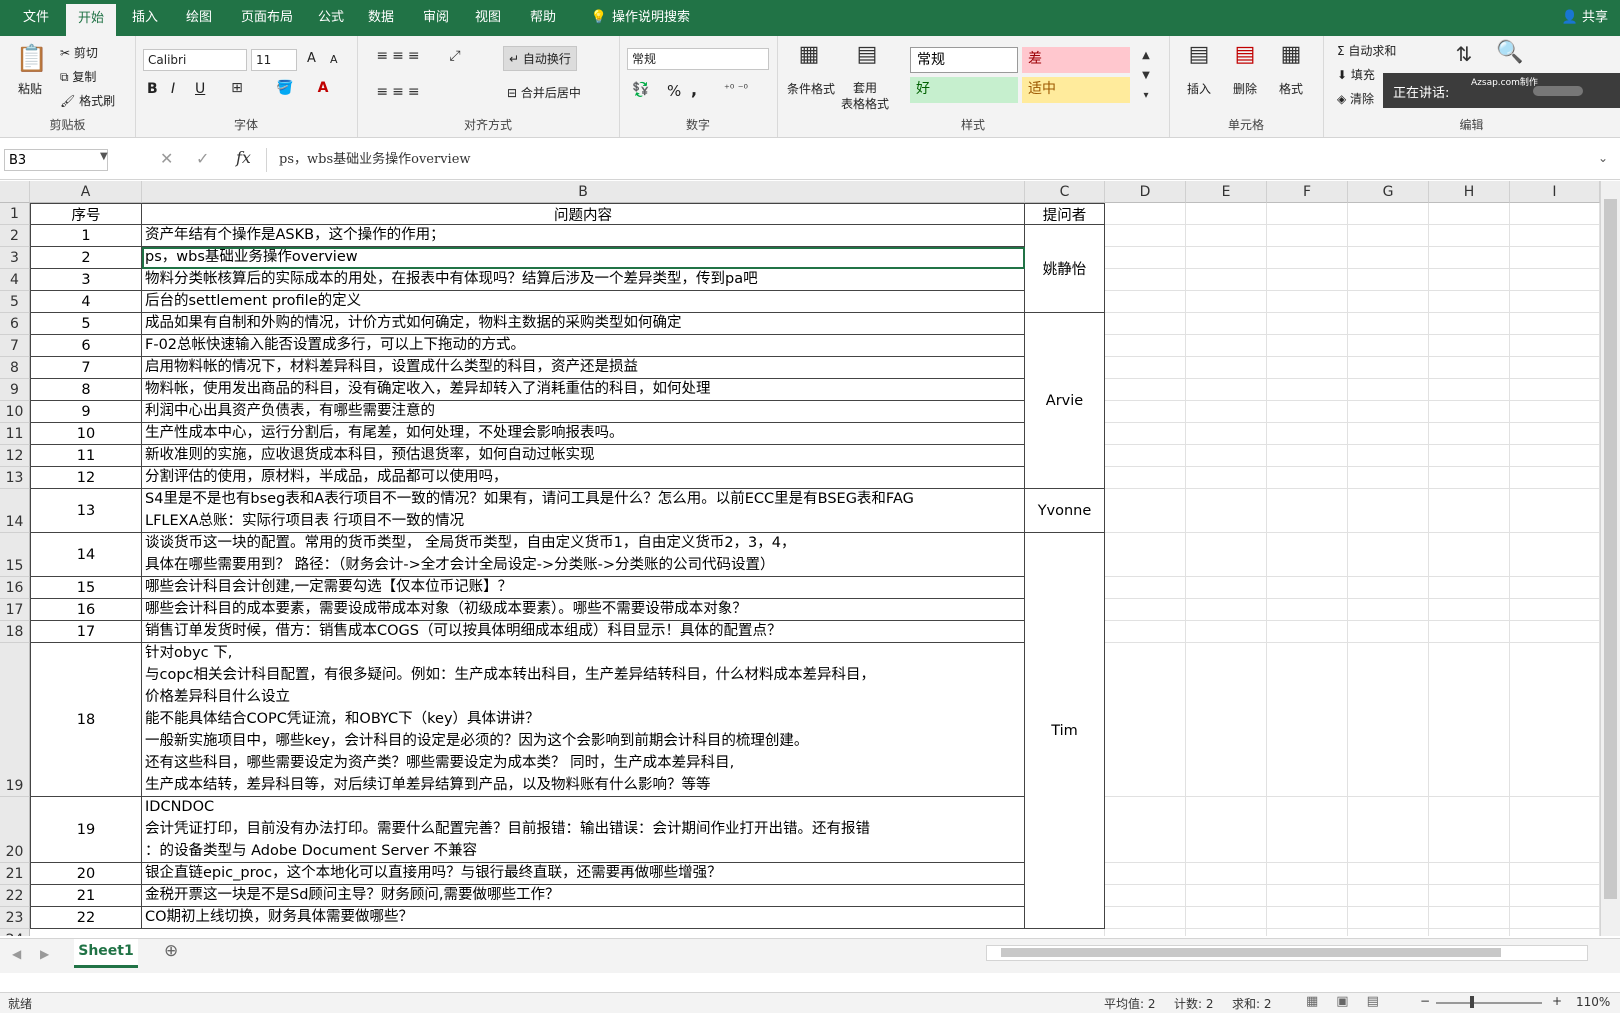 The height and width of the screenshot is (1013, 1620). Describe the element at coordinates (1065, 511) in the screenshot. I see `asker-cell: Yvonne` at that location.